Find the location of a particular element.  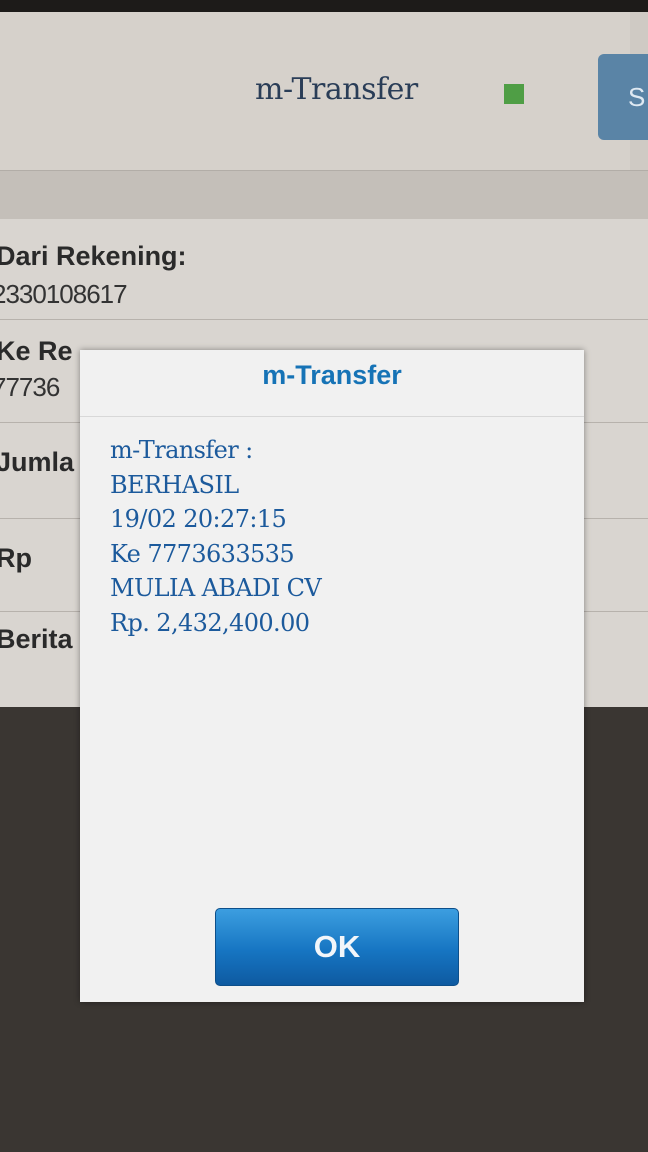

amount-label: Jumla is located at coordinates (37, 462).